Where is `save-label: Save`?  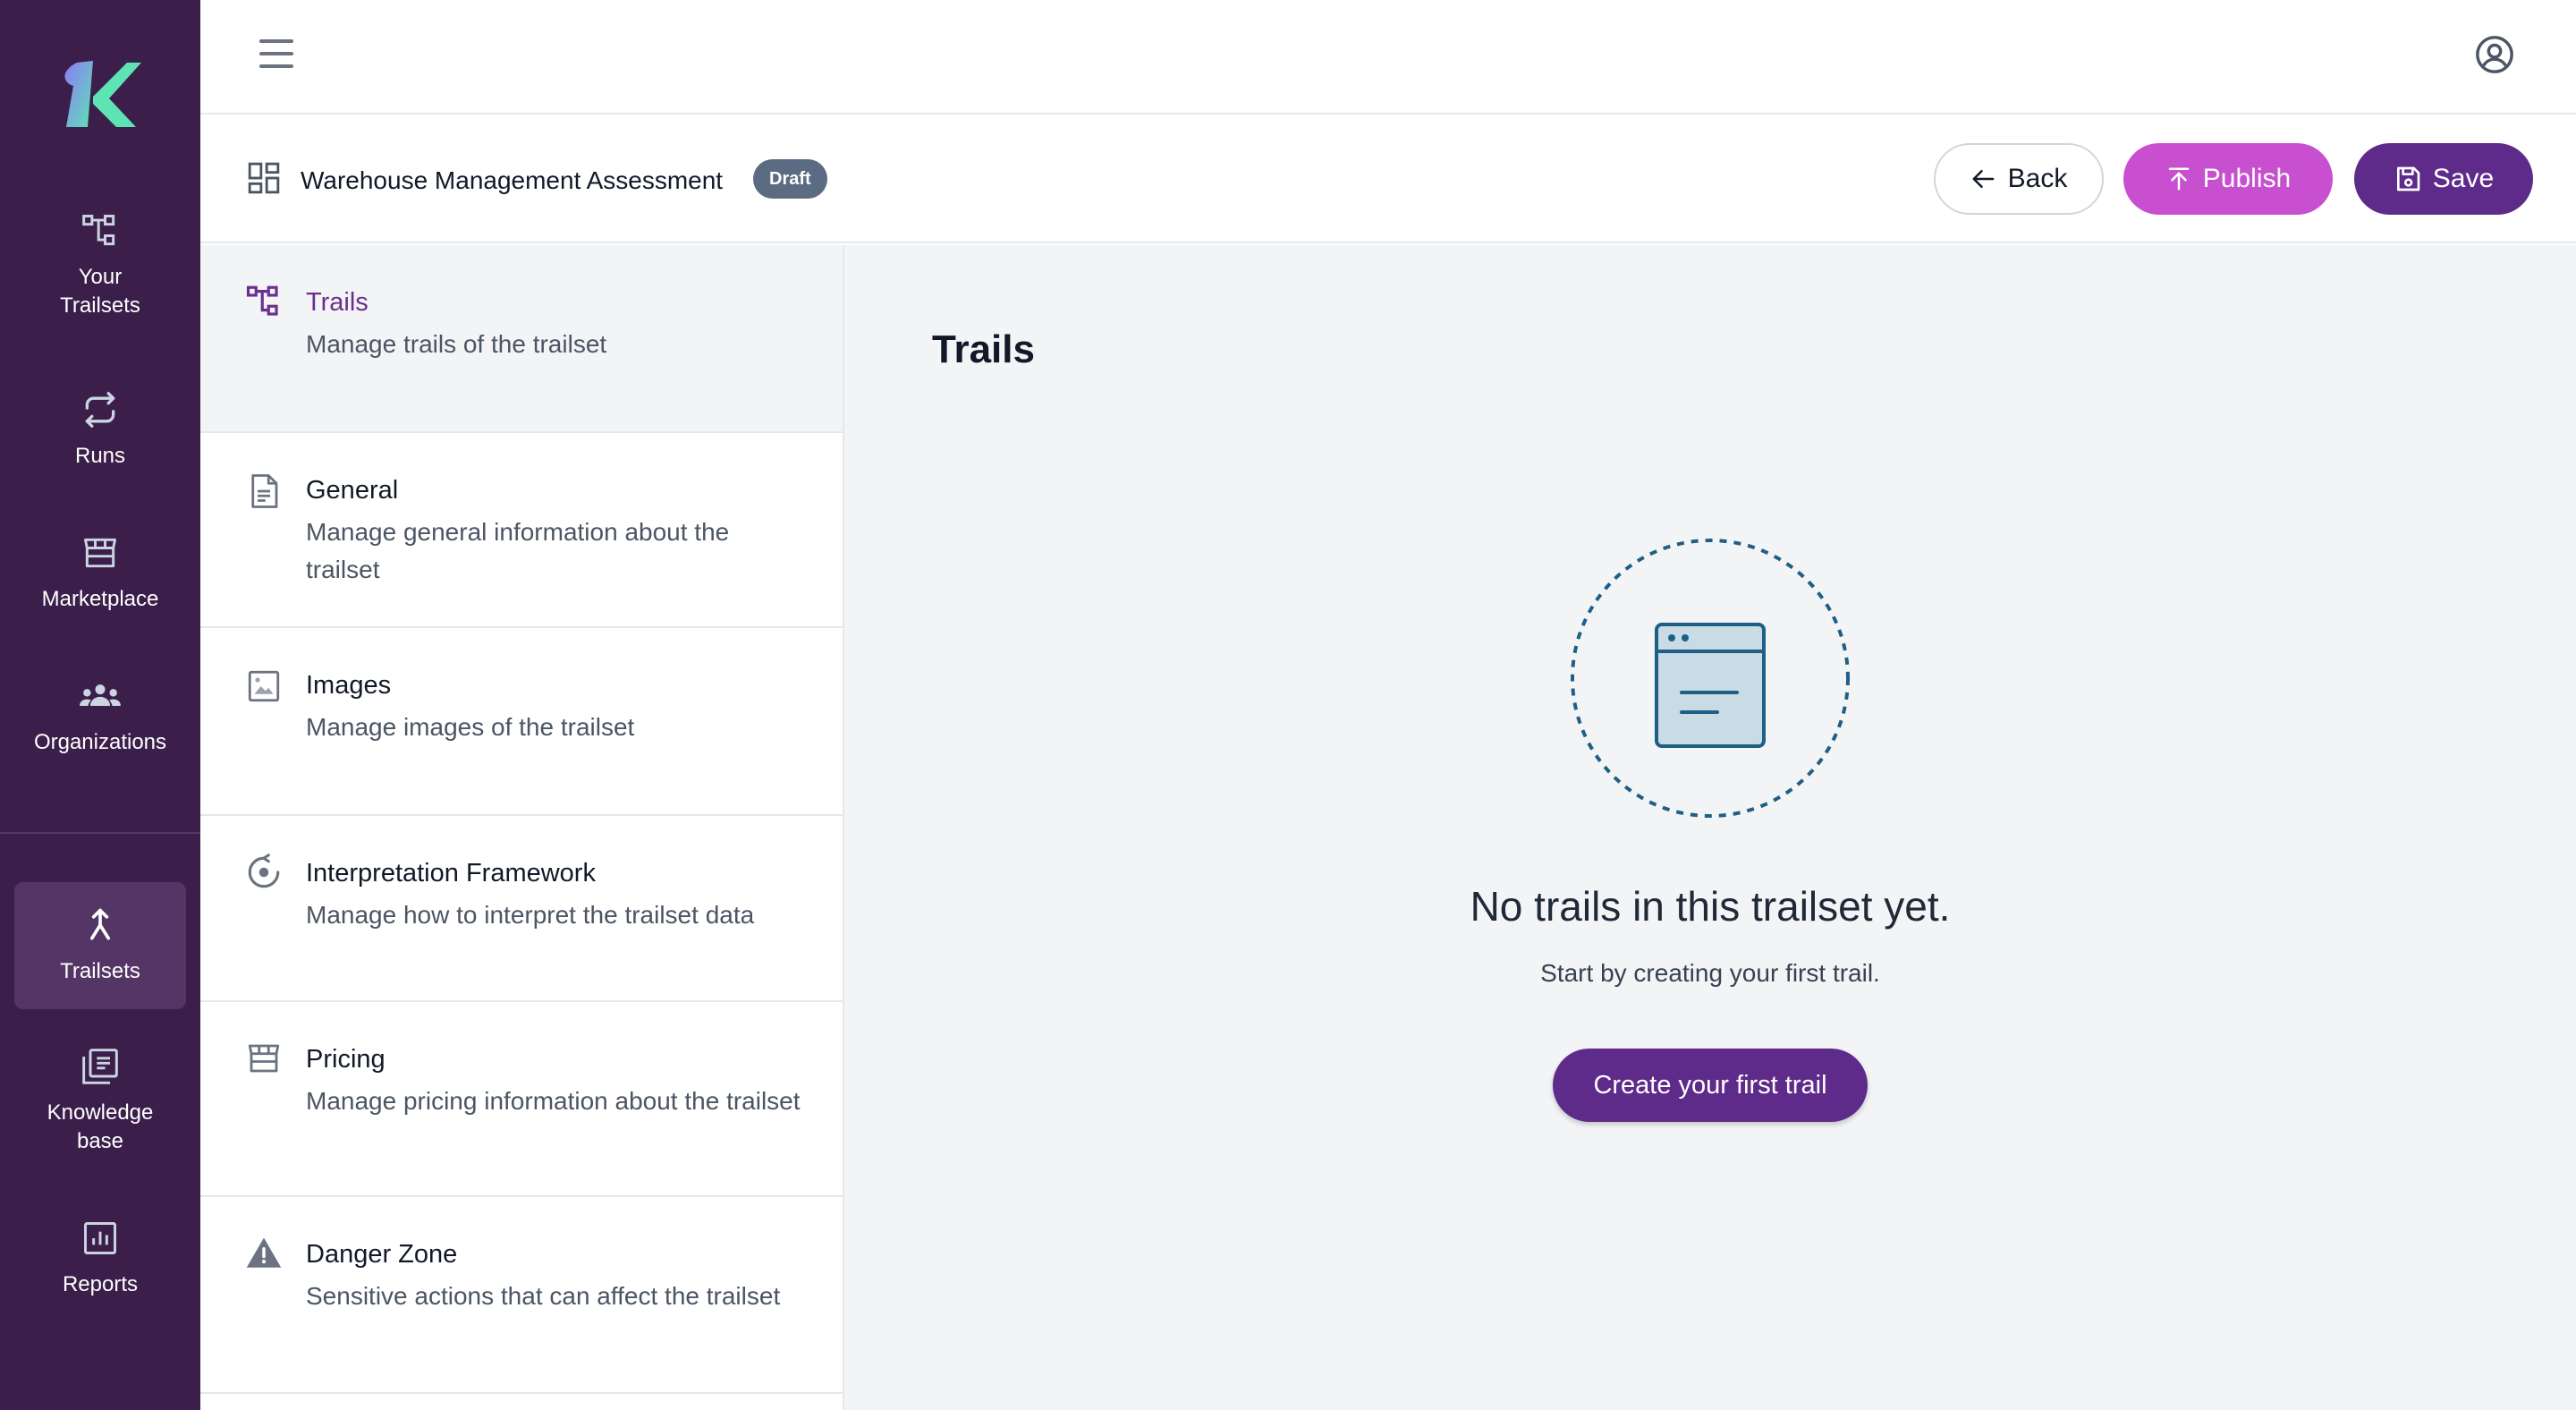
save-label: Save is located at coordinates (2463, 179).